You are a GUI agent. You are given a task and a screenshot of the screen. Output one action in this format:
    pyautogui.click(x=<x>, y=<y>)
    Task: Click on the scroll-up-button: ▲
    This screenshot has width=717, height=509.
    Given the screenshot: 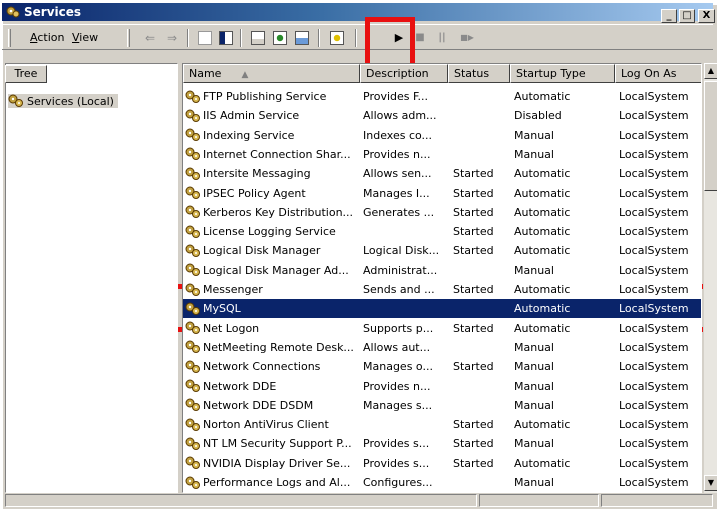 What is the action you would take?
    pyautogui.click(x=710, y=71)
    